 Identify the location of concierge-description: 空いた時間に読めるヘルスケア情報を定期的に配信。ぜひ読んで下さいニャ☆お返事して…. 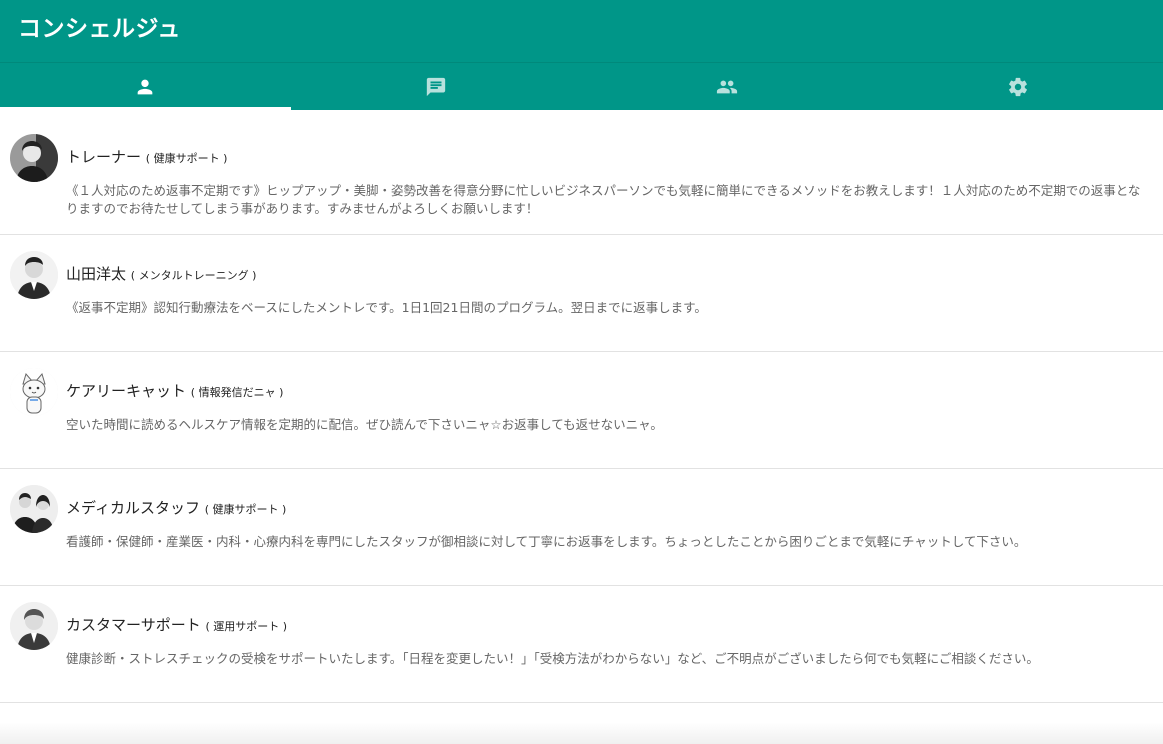
(364, 424).